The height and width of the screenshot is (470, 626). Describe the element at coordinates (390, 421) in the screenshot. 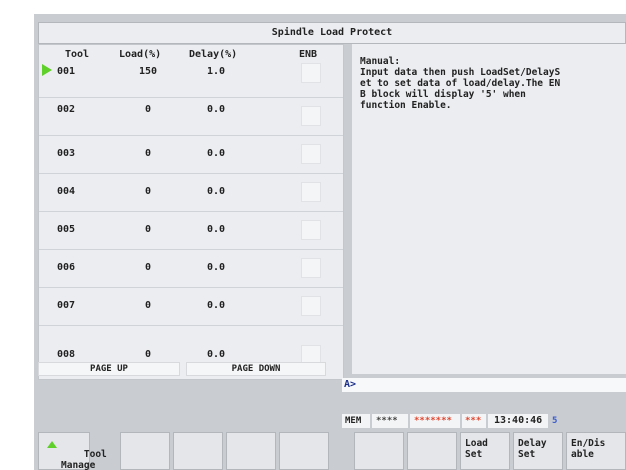

I see `status-stars-1: ****` at that location.